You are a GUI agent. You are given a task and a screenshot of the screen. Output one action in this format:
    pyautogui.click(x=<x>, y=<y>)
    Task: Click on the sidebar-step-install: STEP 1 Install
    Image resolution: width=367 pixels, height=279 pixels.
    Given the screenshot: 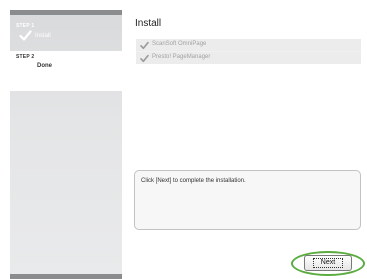 What is the action you would take?
    pyautogui.click(x=66, y=33)
    